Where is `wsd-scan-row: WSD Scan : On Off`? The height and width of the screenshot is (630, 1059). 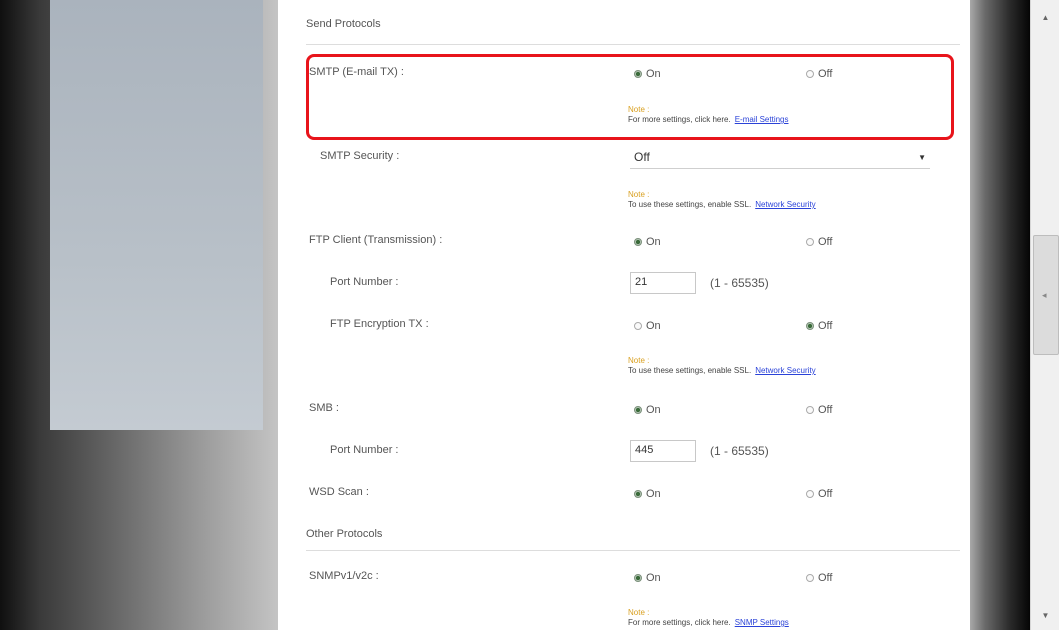
wsd-scan-row: WSD Scan : On Off is located at coordinates (624, 494).